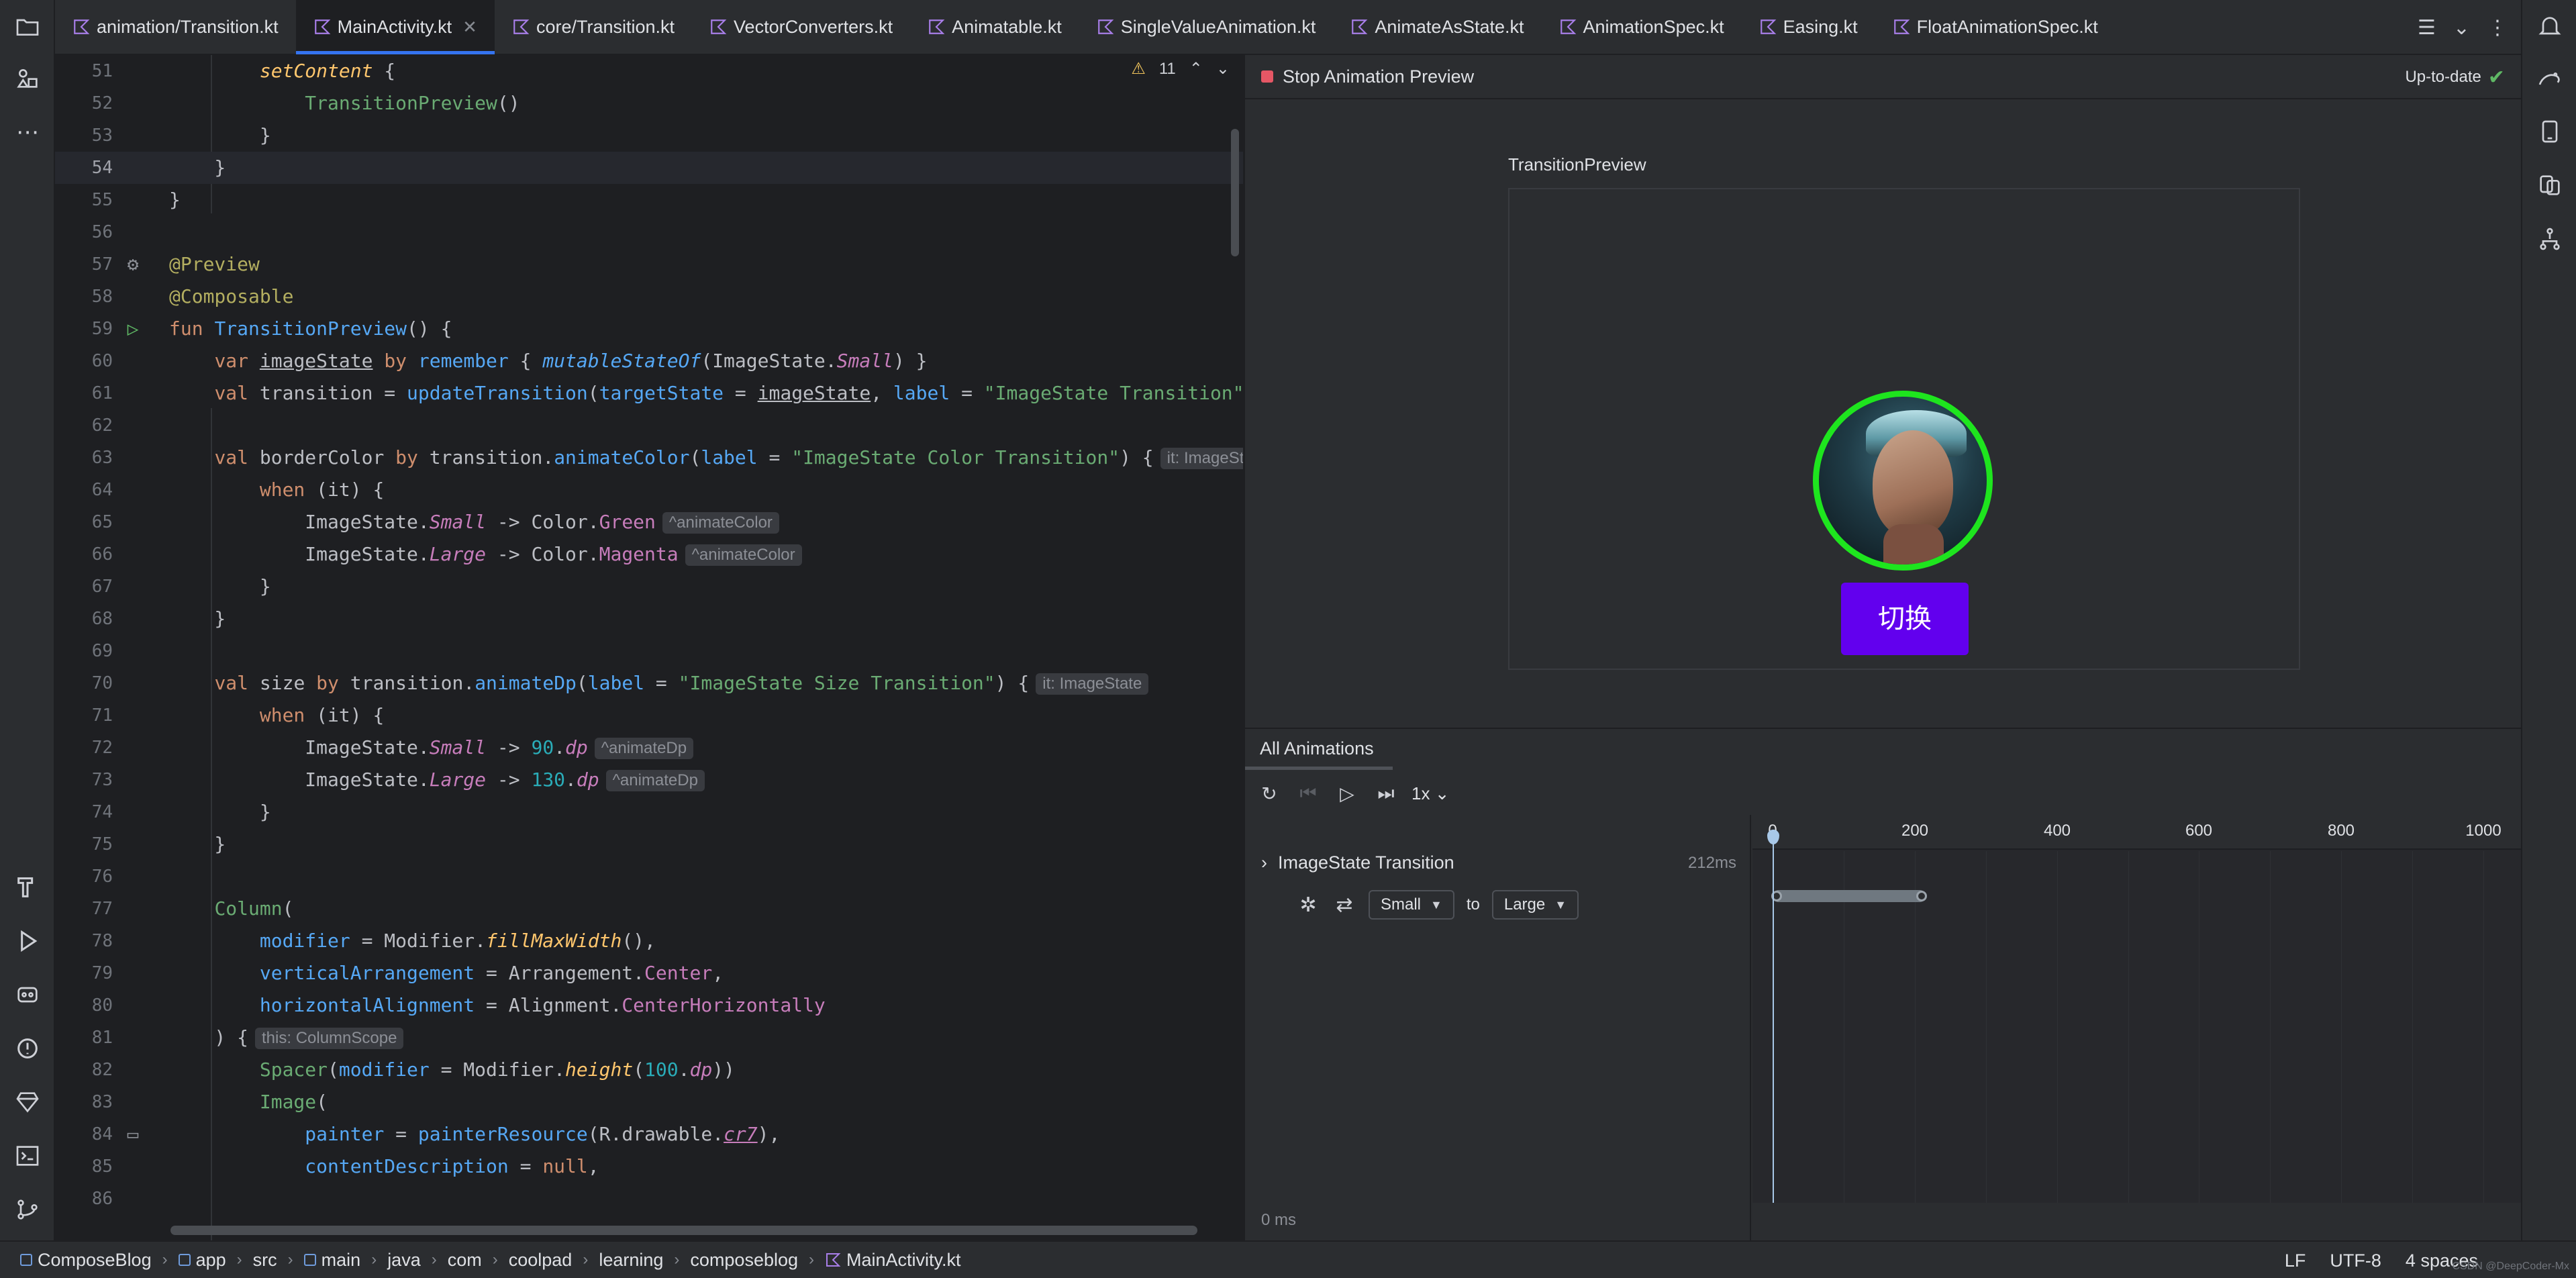 Image resolution: width=2576 pixels, height=1278 pixels. Describe the element at coordinates (1386, 794) in the screenshot. I see `skip-to-end-icon: ⏭` at that location.